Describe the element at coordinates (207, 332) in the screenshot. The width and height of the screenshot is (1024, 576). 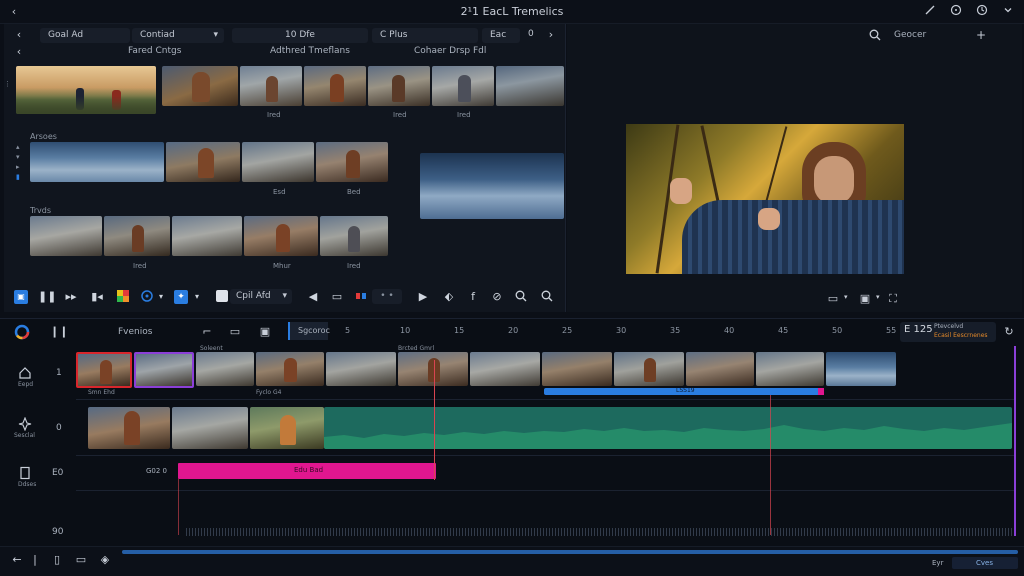
I see `bracket-icon: ⌐` at that location.